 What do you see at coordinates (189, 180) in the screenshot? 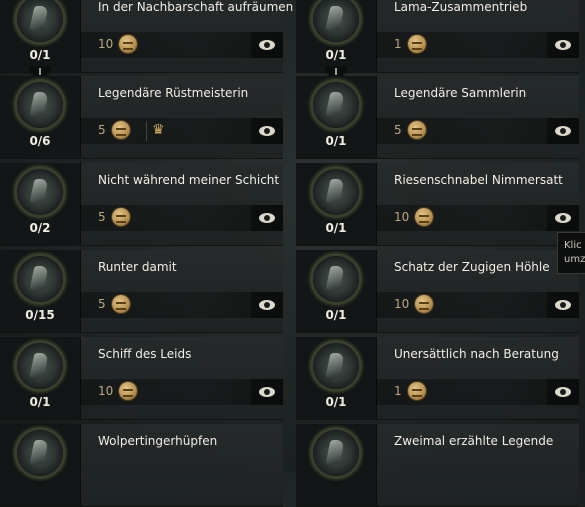
I see `achievement-title: Nicht während meiner Schicht` at bounding box center [189, 180].